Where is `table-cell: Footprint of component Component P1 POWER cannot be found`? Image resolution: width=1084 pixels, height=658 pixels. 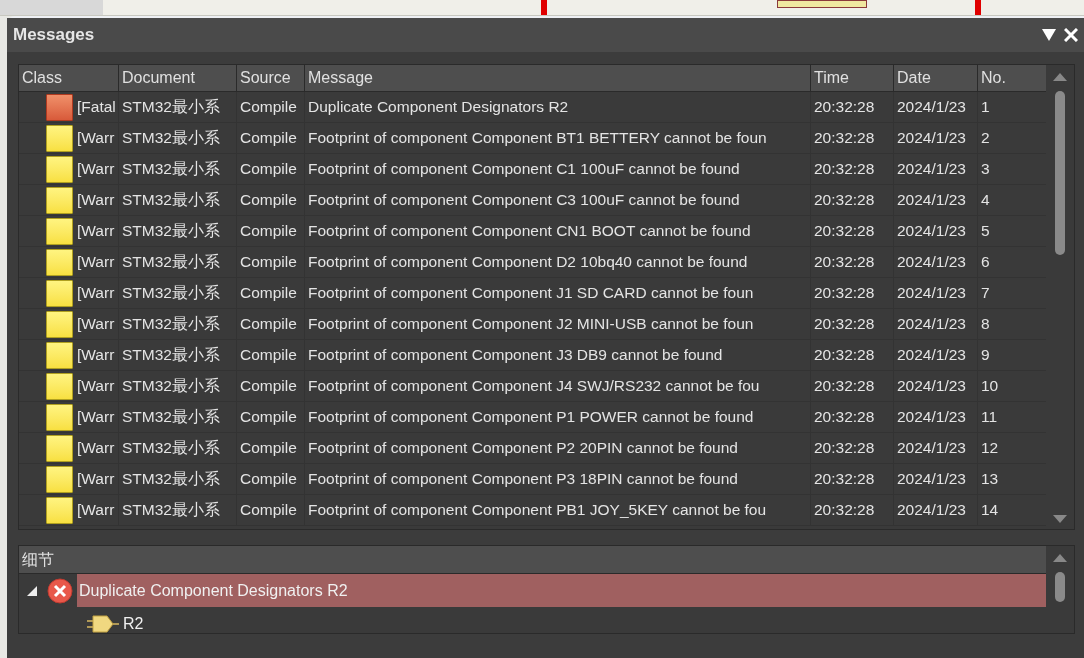 table-cell: Footprint of component Component P1 POWER cannot be found is located at coordinates (558, 417).